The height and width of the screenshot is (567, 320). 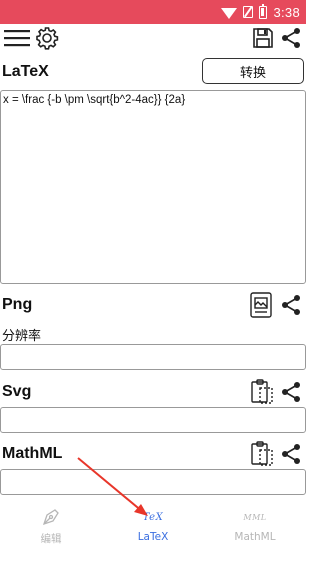 I want to click on mathml-share-button, so click(x=291, y=454).